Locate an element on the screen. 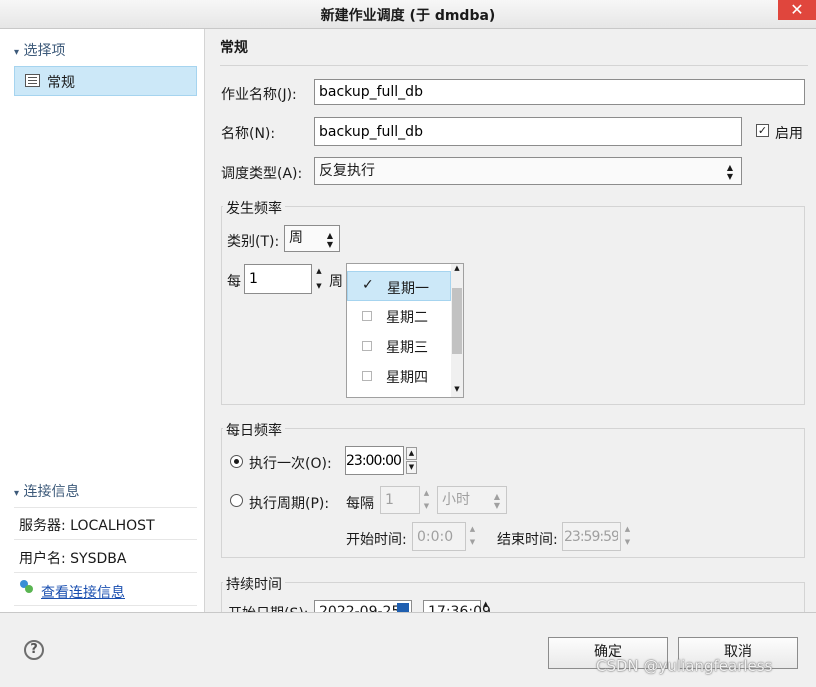 The image size is (816, 687). list-item: 星期二 is located at coordinates (399, 316).